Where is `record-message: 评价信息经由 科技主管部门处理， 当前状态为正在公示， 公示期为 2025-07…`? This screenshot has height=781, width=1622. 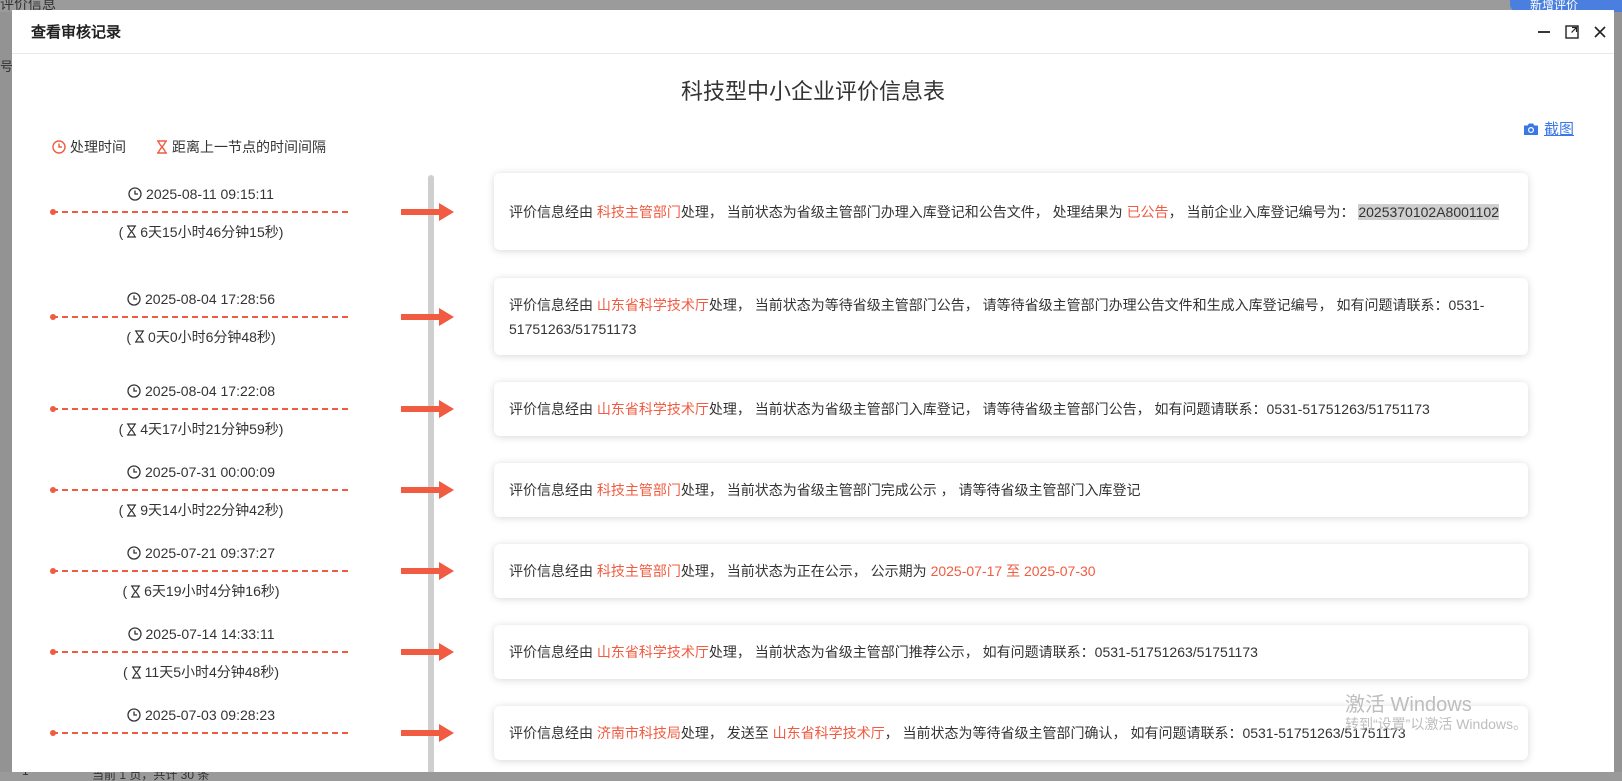
record-message: 评价信息经由 科技主管部门处理， 当前状态为正在公示， 公示期为 2025-07… is located at coordinates (1011, 571).